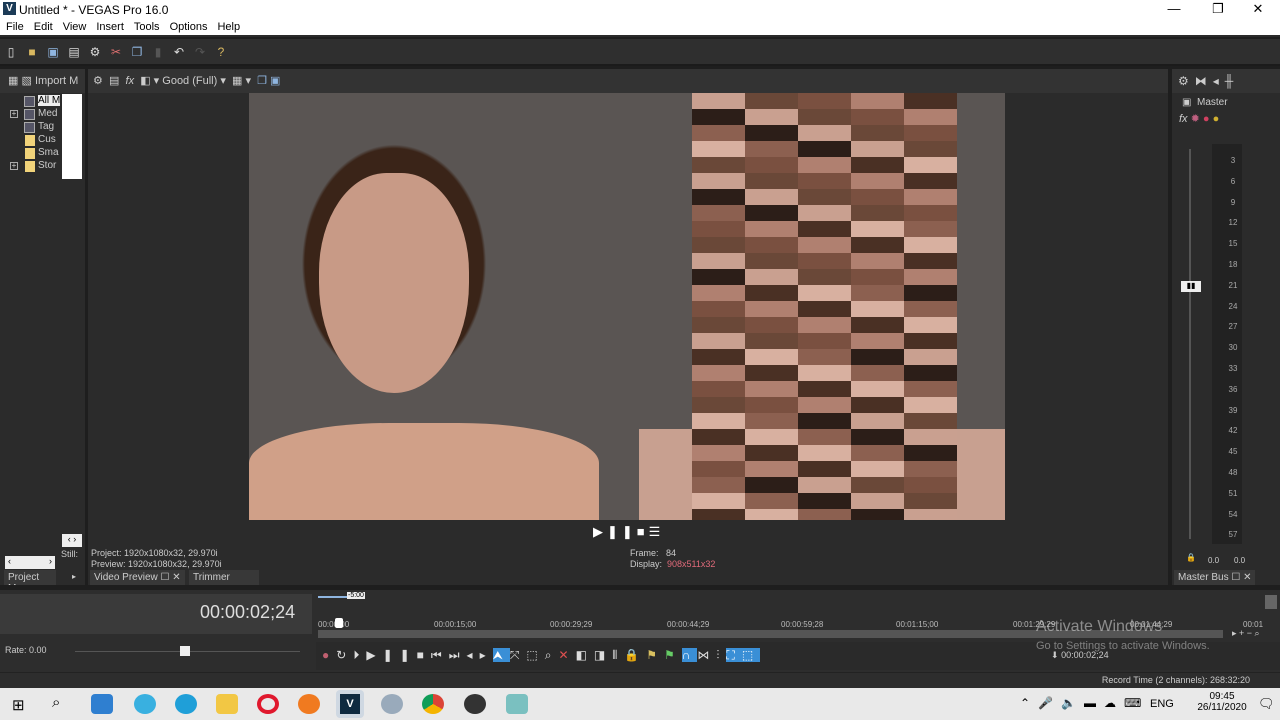  I want to click on track-list-toggle, so click(1271, 602).